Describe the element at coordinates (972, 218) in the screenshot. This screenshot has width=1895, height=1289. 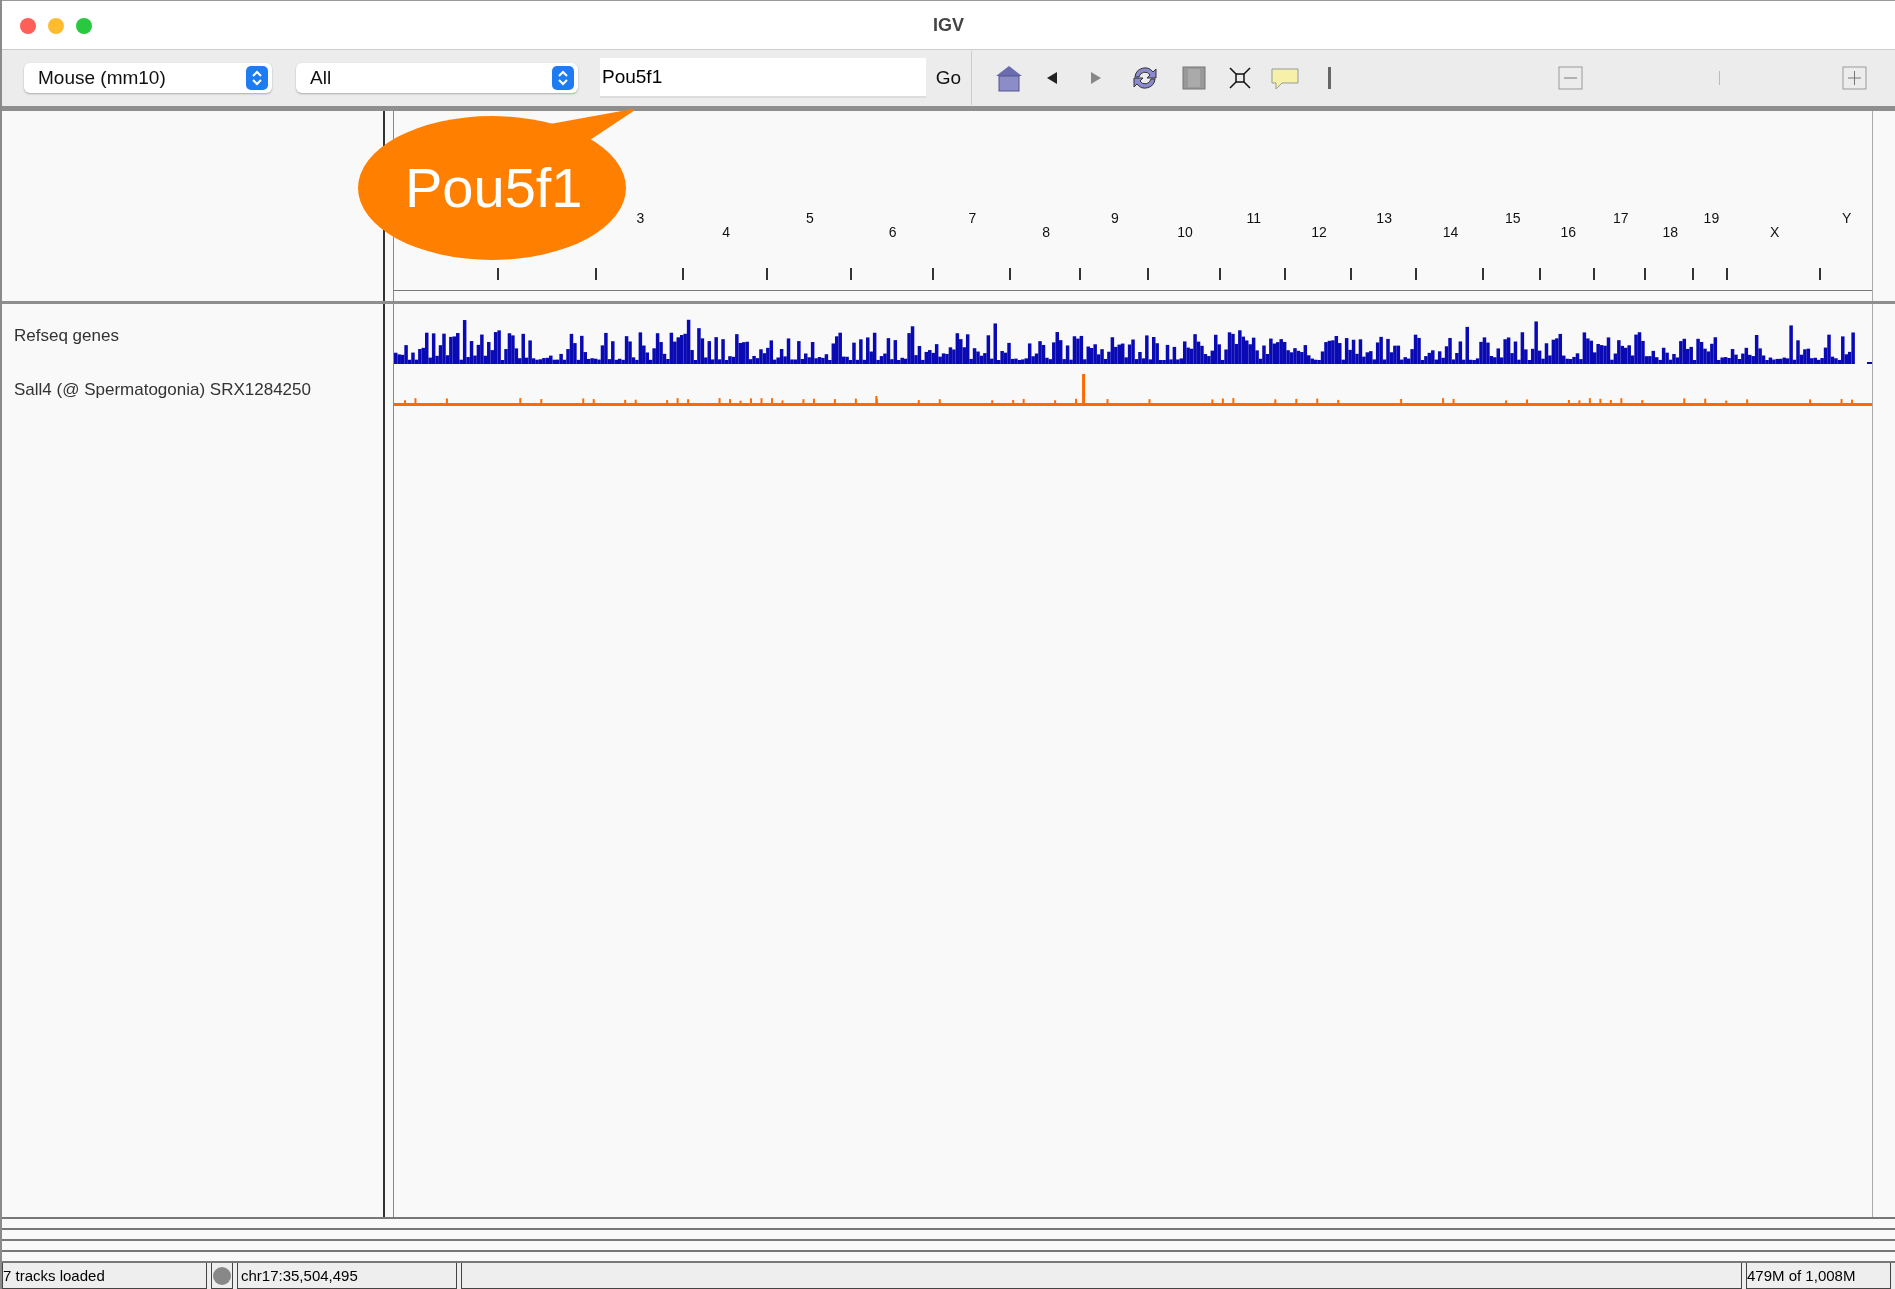
I see `chromosome-label: 7` at that location.